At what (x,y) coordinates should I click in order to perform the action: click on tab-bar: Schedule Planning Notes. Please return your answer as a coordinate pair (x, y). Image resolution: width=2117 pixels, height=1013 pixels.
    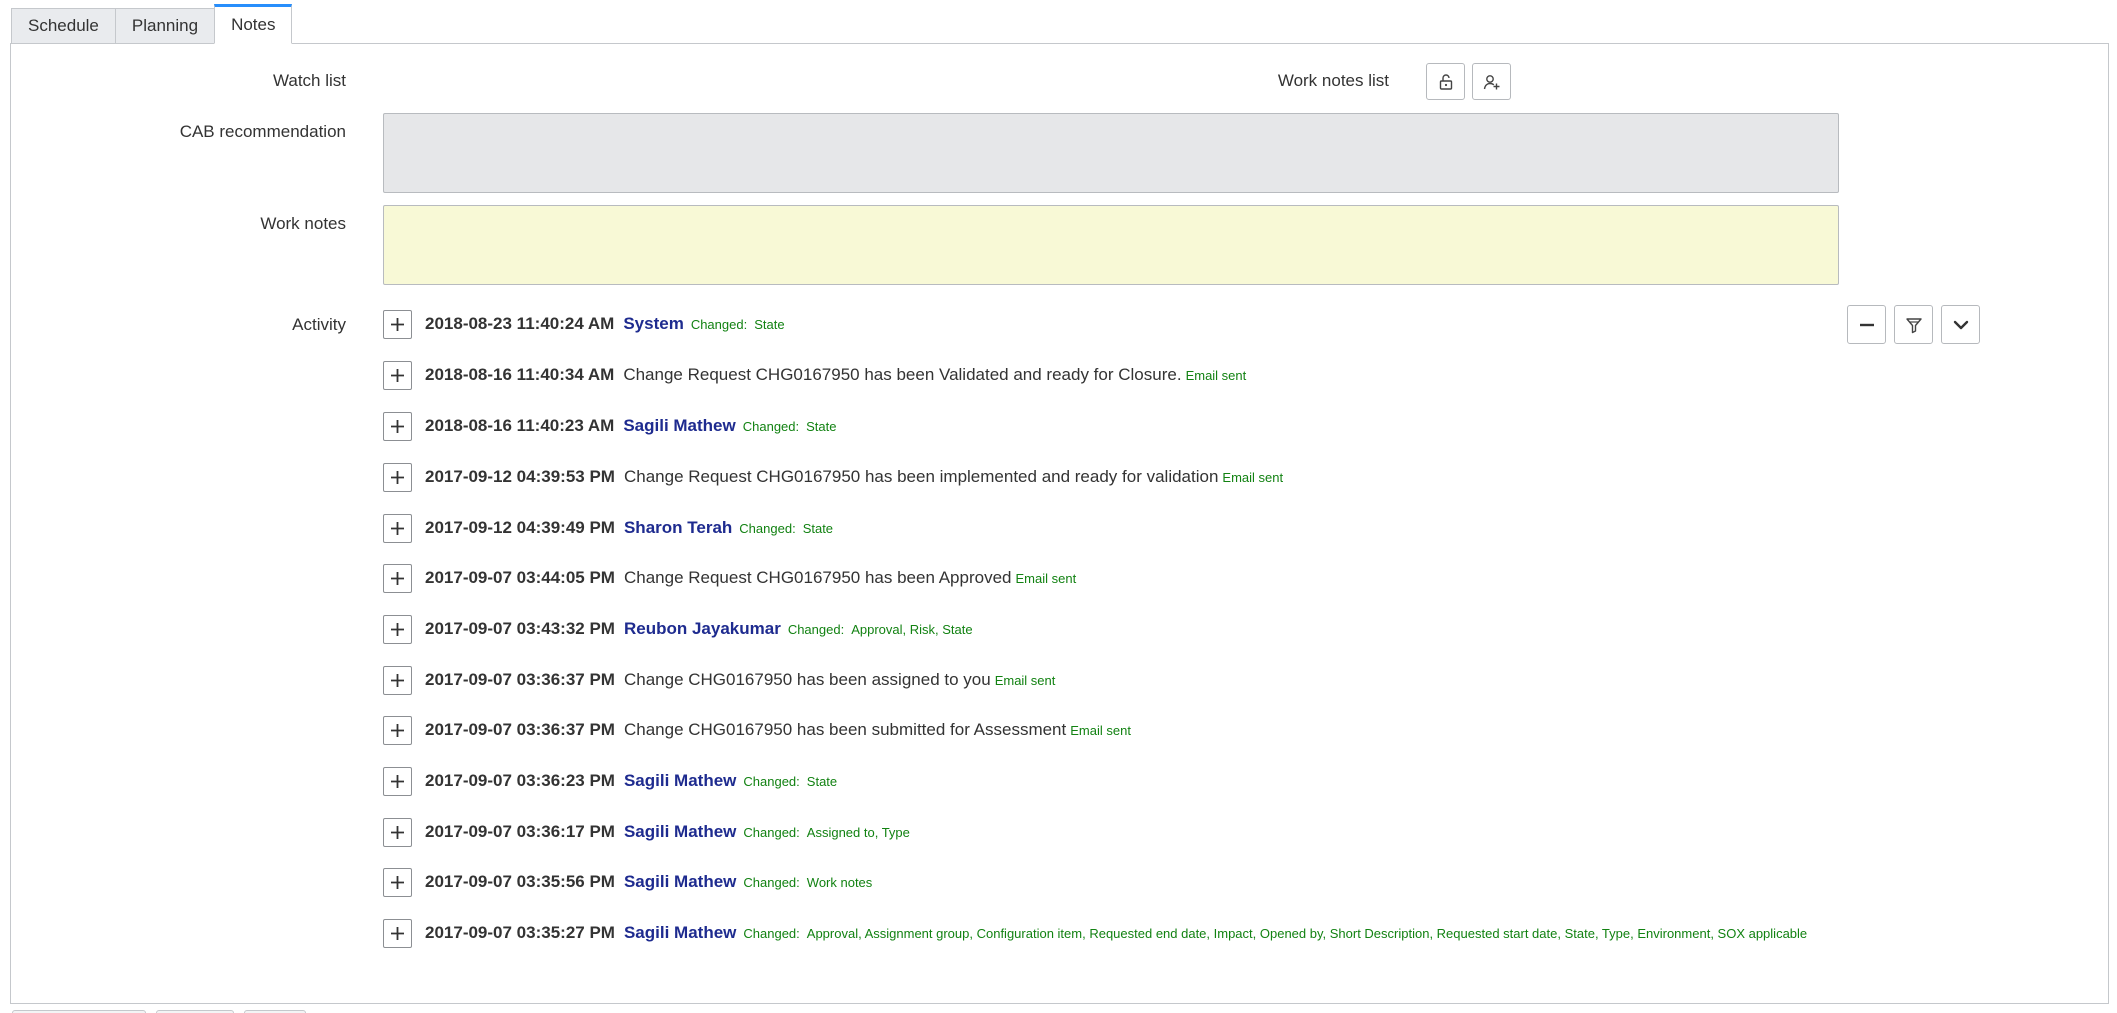
    Looking at the image, I should click on (152, 24).